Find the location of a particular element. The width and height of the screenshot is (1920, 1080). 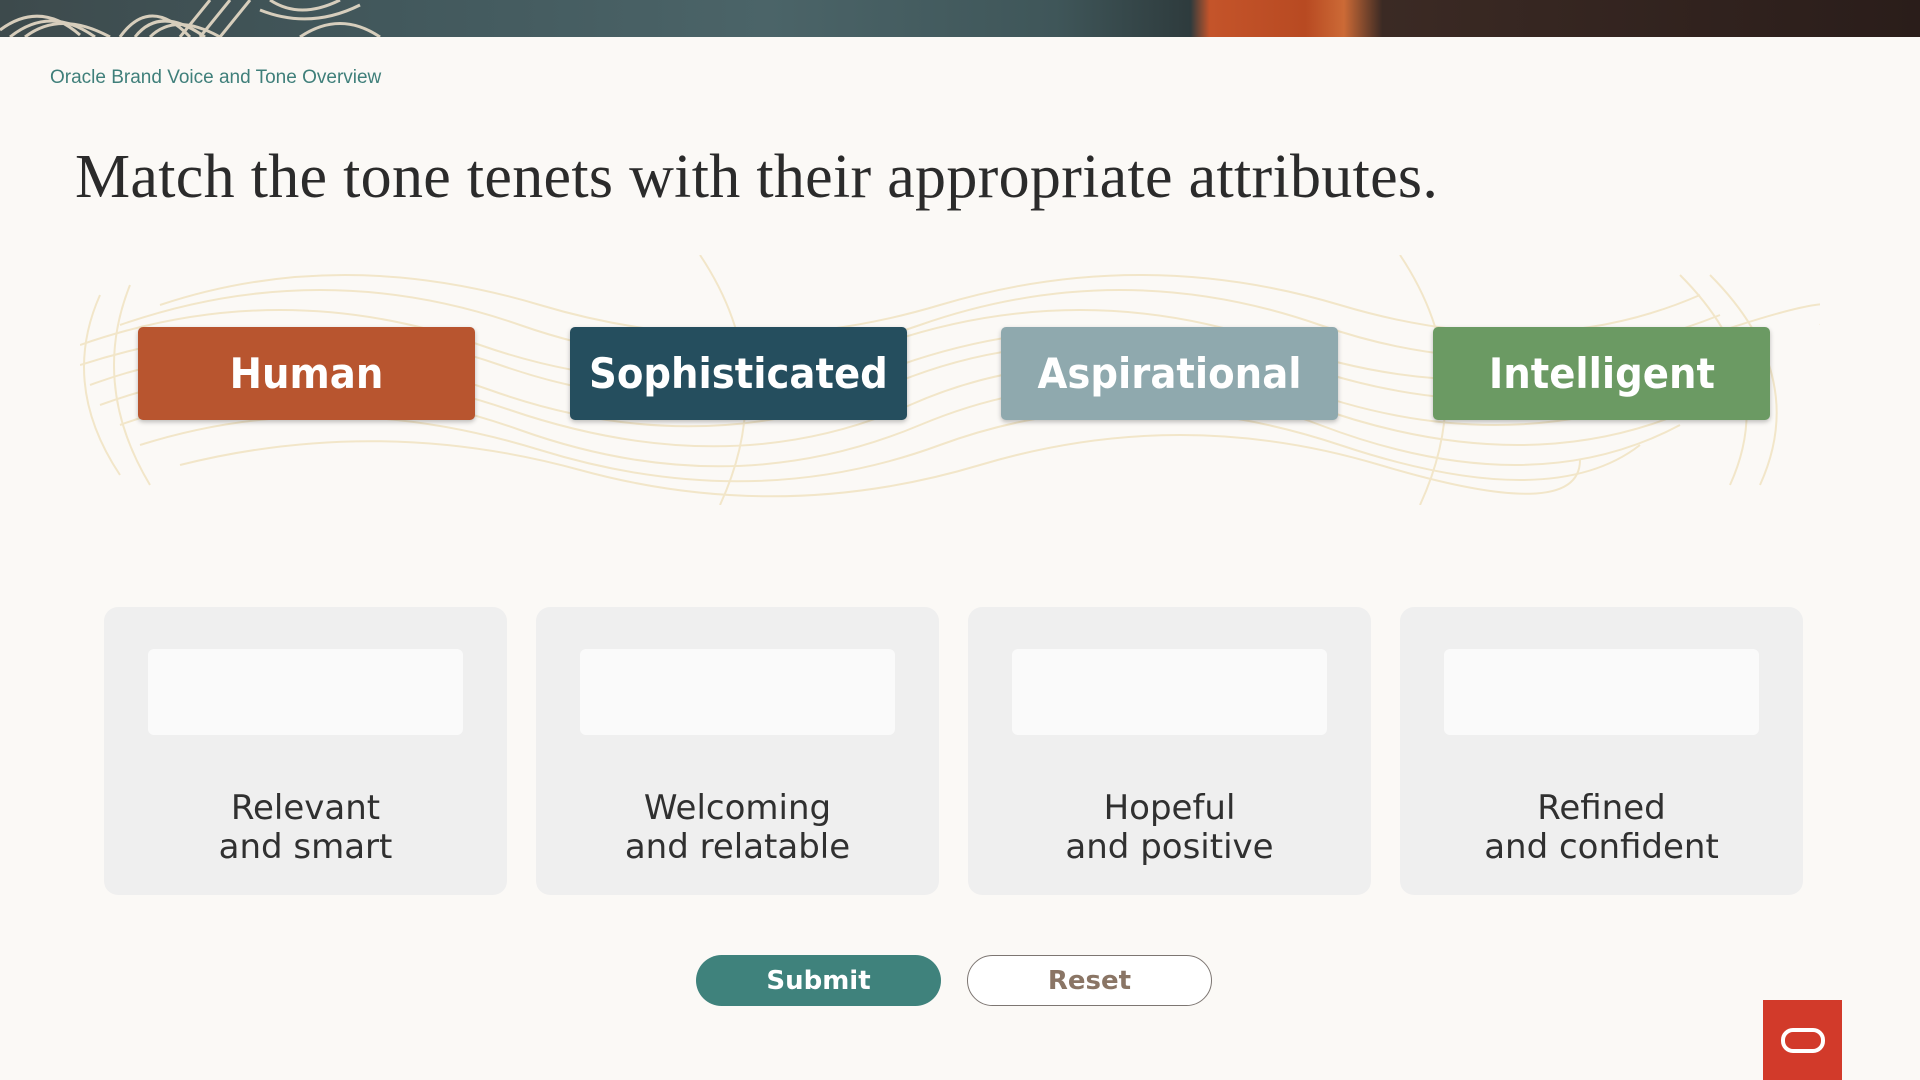

tenet-label: Intelligent is located at coordinates (1601, 373).